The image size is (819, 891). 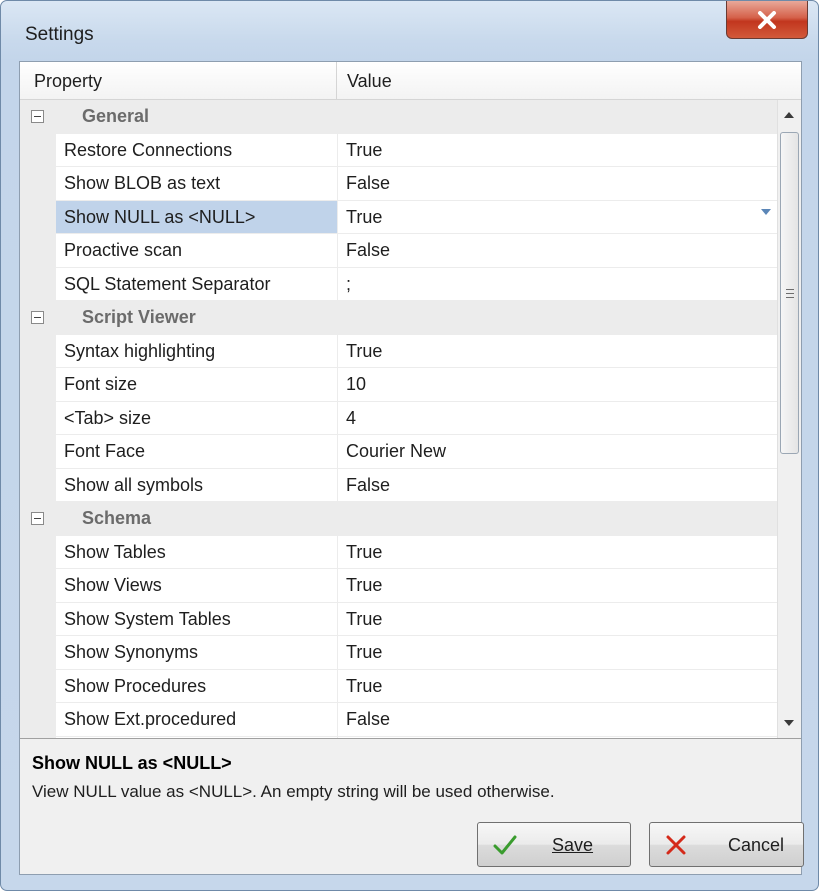 What do you see at coordinates (756, 845) in the screenshot?
I see `cancel-button-label: Cancel` at bounding box center [756, 845].